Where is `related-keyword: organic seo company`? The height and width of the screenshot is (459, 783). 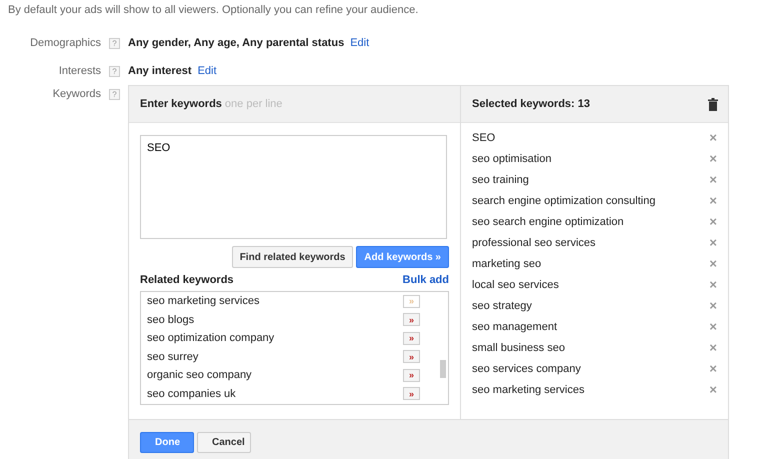
related-keyword: organic seo company is located at coordinates (199, 375).